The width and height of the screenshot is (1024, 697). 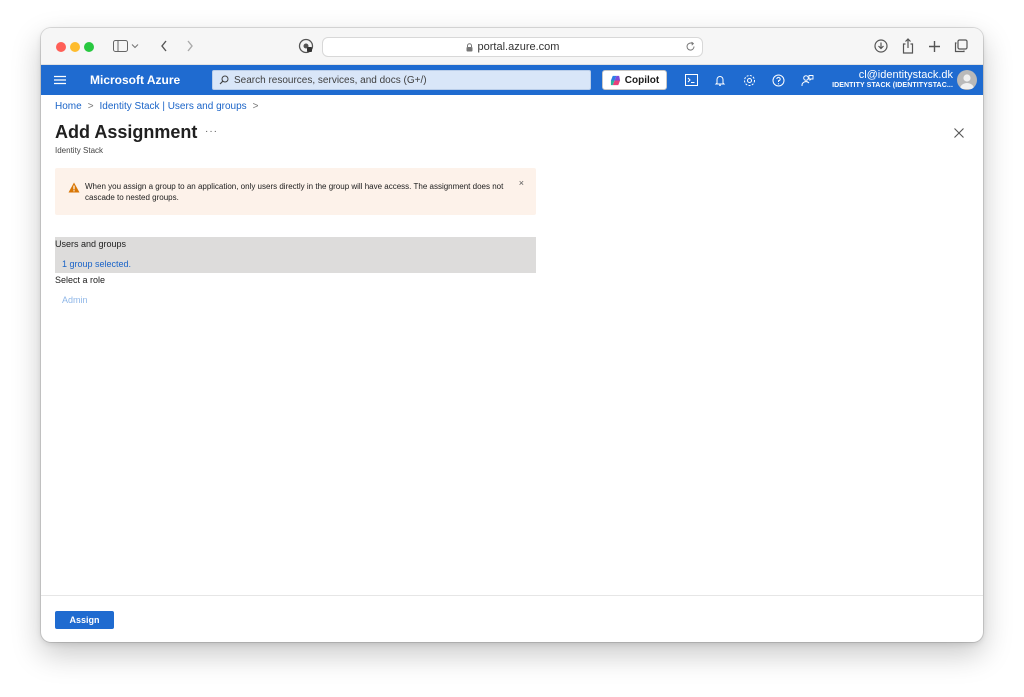 What do you see at coordinates (881, 46) in the screenshot?
I see `downloads-icon` at bounding box center [881, 46].